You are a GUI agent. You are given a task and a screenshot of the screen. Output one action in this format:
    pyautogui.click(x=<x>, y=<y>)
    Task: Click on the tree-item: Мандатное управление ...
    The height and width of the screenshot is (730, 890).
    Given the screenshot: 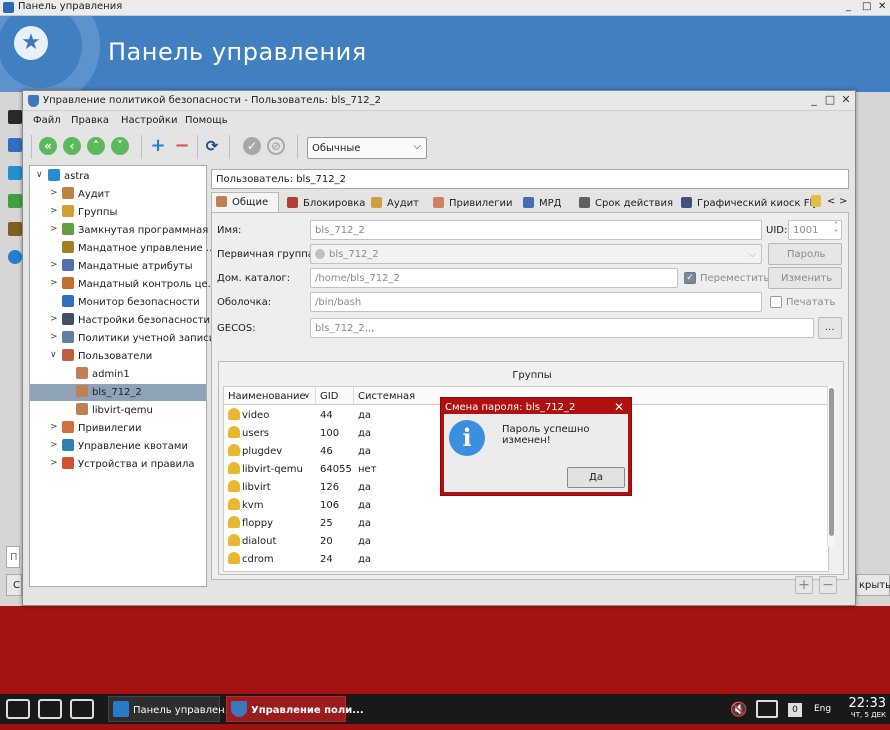 What is the action you would take?
    pyautogui.click(x=122, y=248)
    